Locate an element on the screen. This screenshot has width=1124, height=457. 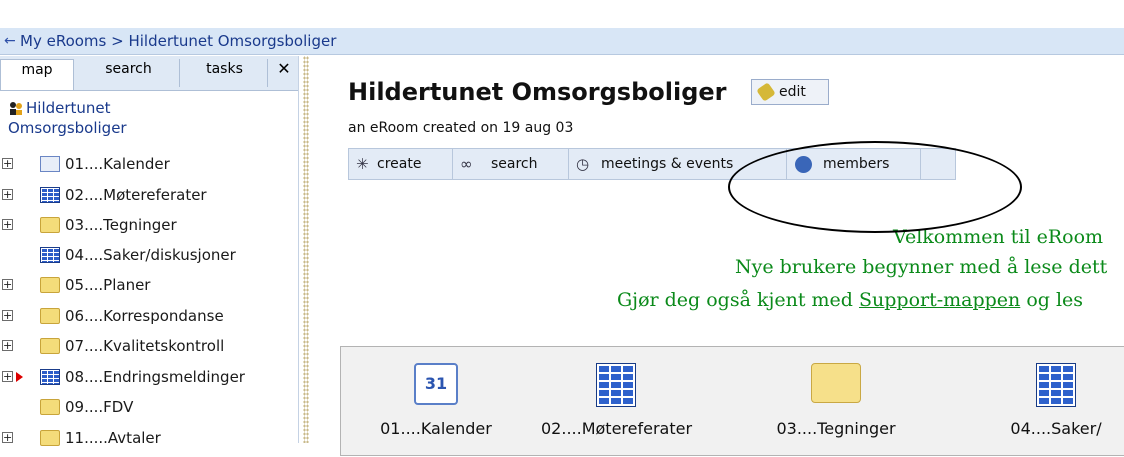
tree-item-planer: + 05....Planer is located at coordinates (149, 285).